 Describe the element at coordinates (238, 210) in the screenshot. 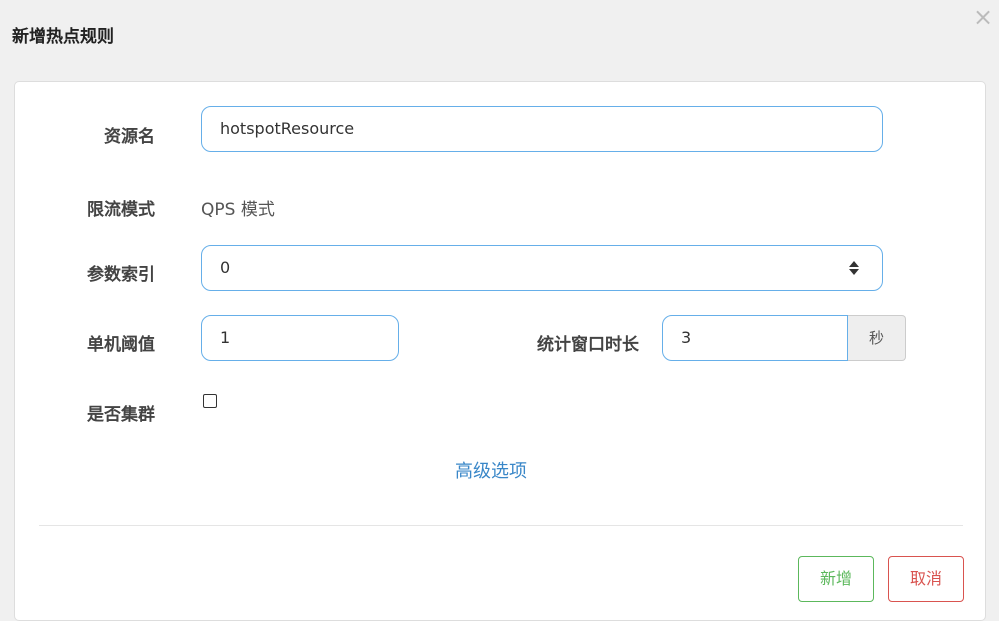

I see `limit-mode-value: QPS 模式` at that location.